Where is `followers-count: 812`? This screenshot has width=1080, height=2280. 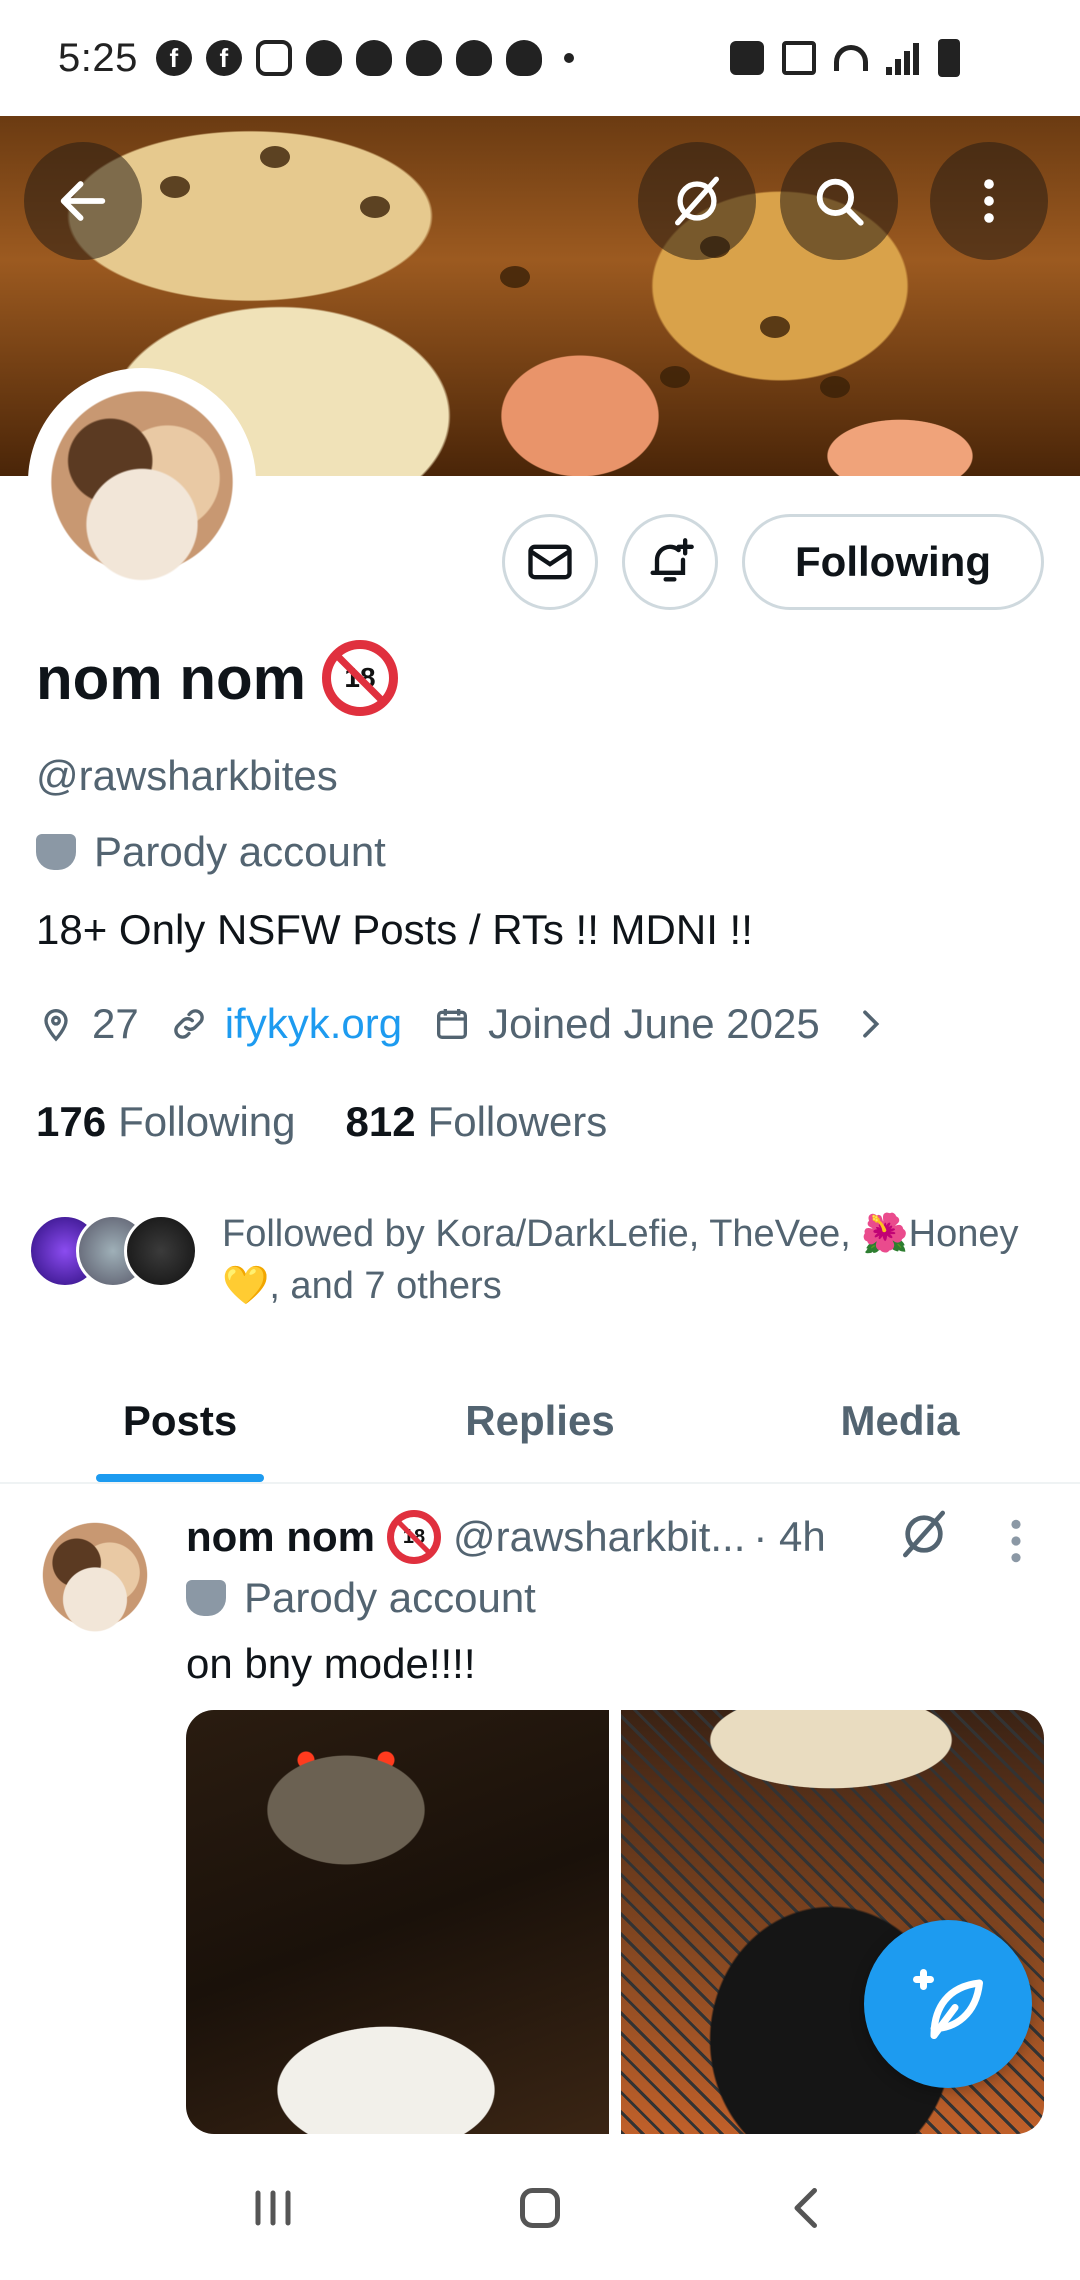
followers-count: 812 is located at coordinates (380, 1121).